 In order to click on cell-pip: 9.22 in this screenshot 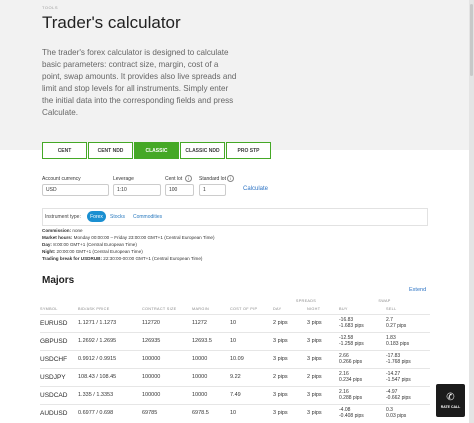, I will do `click(251, 376)`.